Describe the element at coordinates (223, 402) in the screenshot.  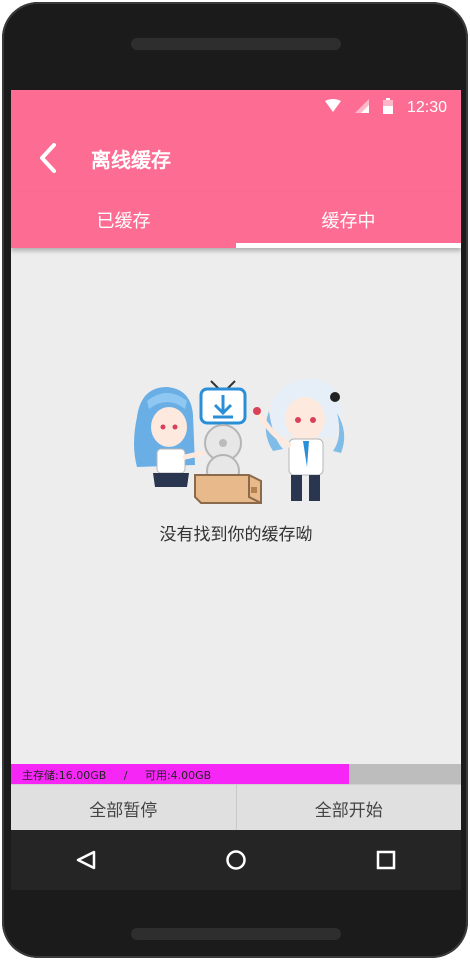
I see `download-tv-icon` at that location.